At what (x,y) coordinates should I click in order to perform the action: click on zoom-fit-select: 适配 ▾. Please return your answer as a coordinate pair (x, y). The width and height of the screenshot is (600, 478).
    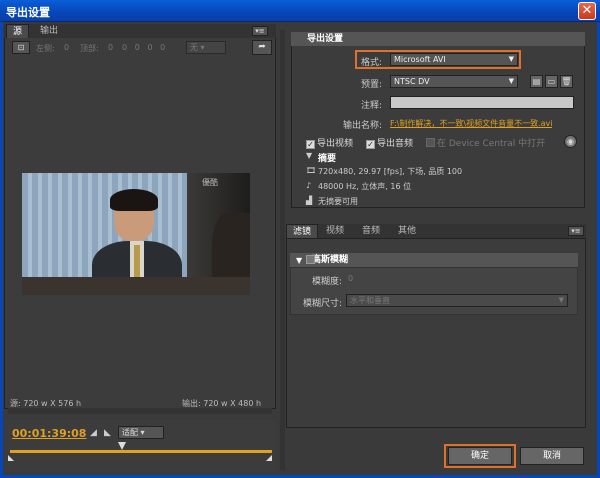
    Looking at the image, I should click on (141, 432).